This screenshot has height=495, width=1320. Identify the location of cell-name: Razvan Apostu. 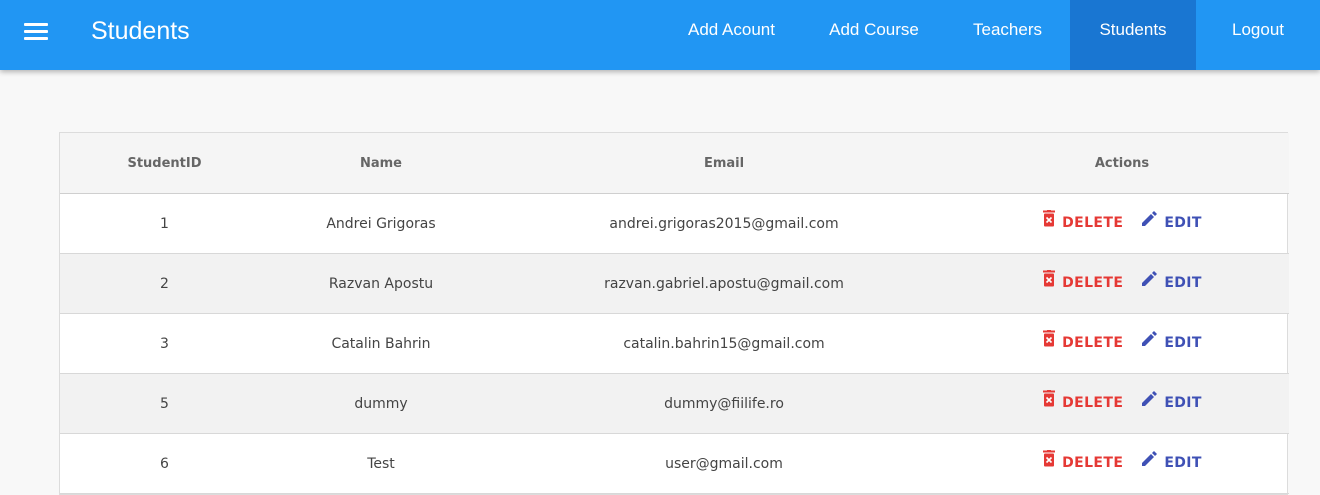
(381, 283).